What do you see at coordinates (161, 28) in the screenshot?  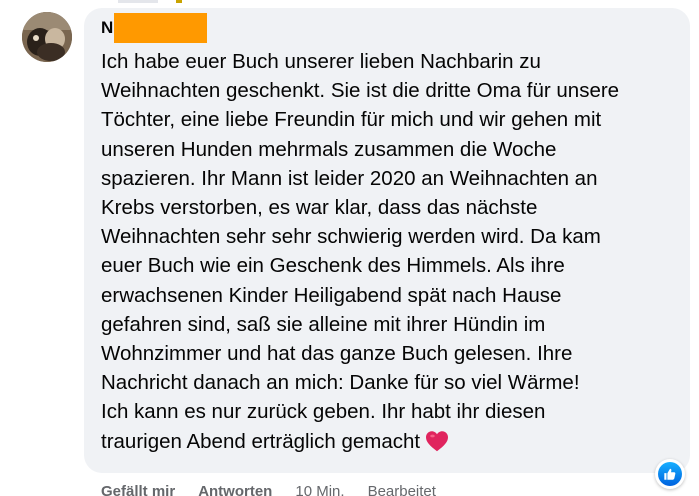 I see `author-name-redaction` at bounding box center [161, 28].